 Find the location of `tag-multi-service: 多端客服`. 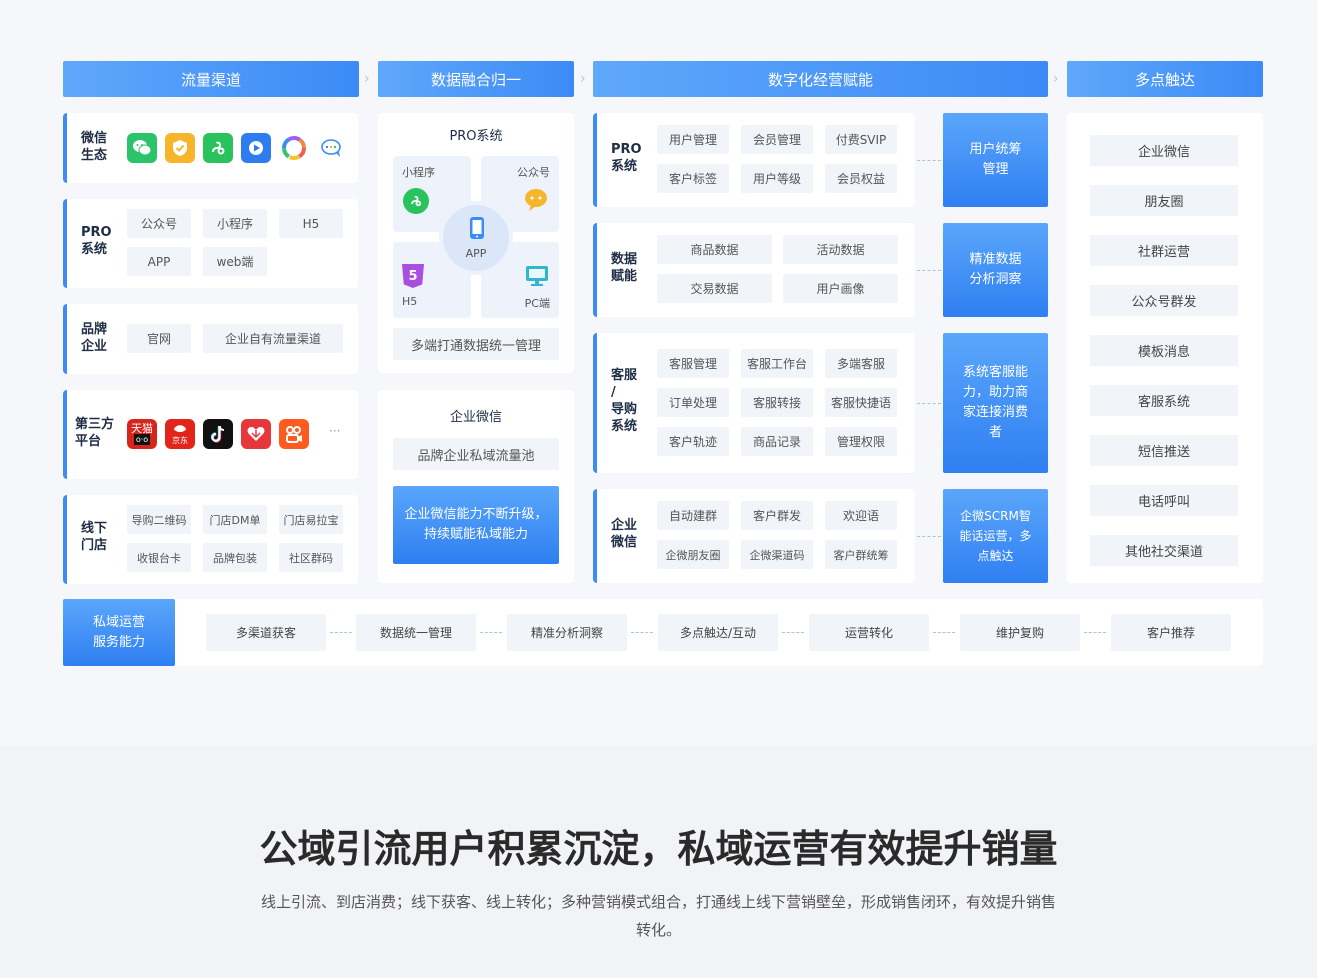

tag-multi-service: 多端客服 is located at coordinates (861, 363).